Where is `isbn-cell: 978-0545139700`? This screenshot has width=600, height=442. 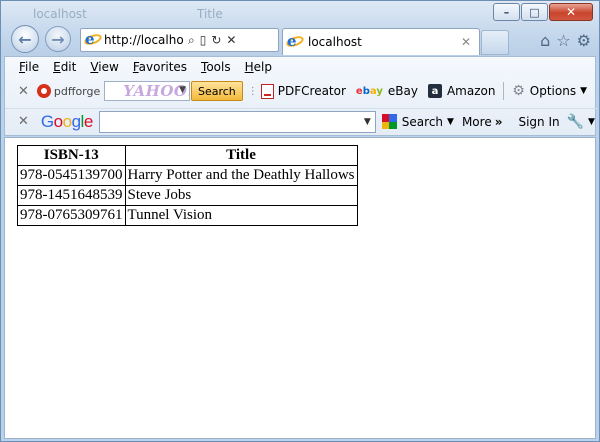 isbn-cell: 978-0545139700 is located at coordinates (71, 175).